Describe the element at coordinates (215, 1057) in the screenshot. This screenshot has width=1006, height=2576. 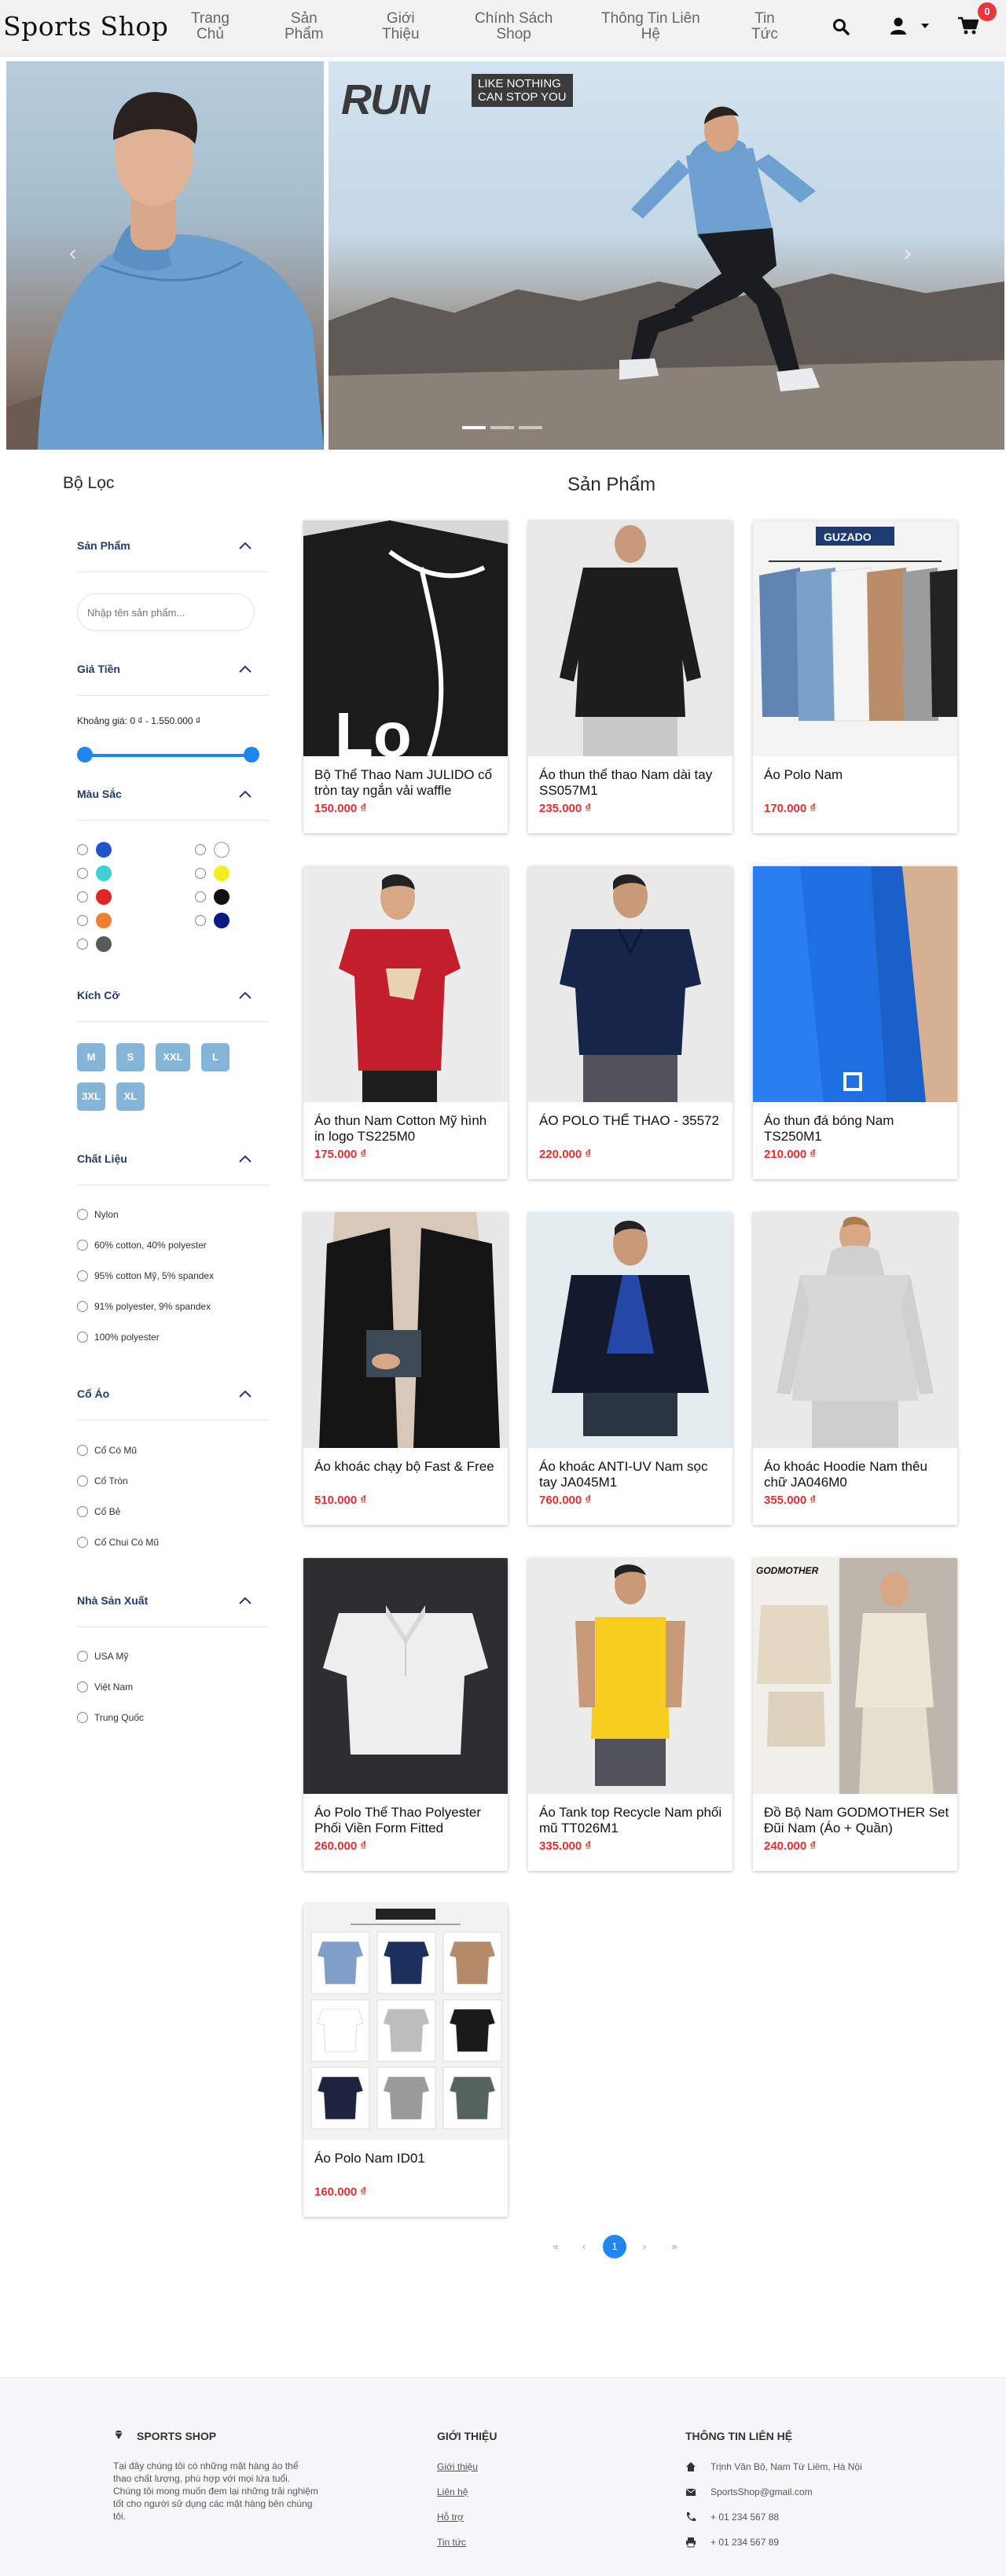
I see `size-option: L` at that location.